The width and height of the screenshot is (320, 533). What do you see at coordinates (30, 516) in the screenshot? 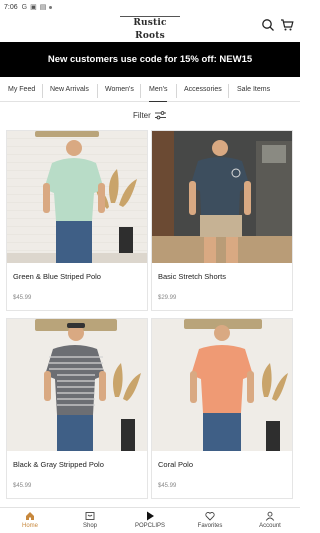
I see `home-icon` at bounding box center [30, 516].